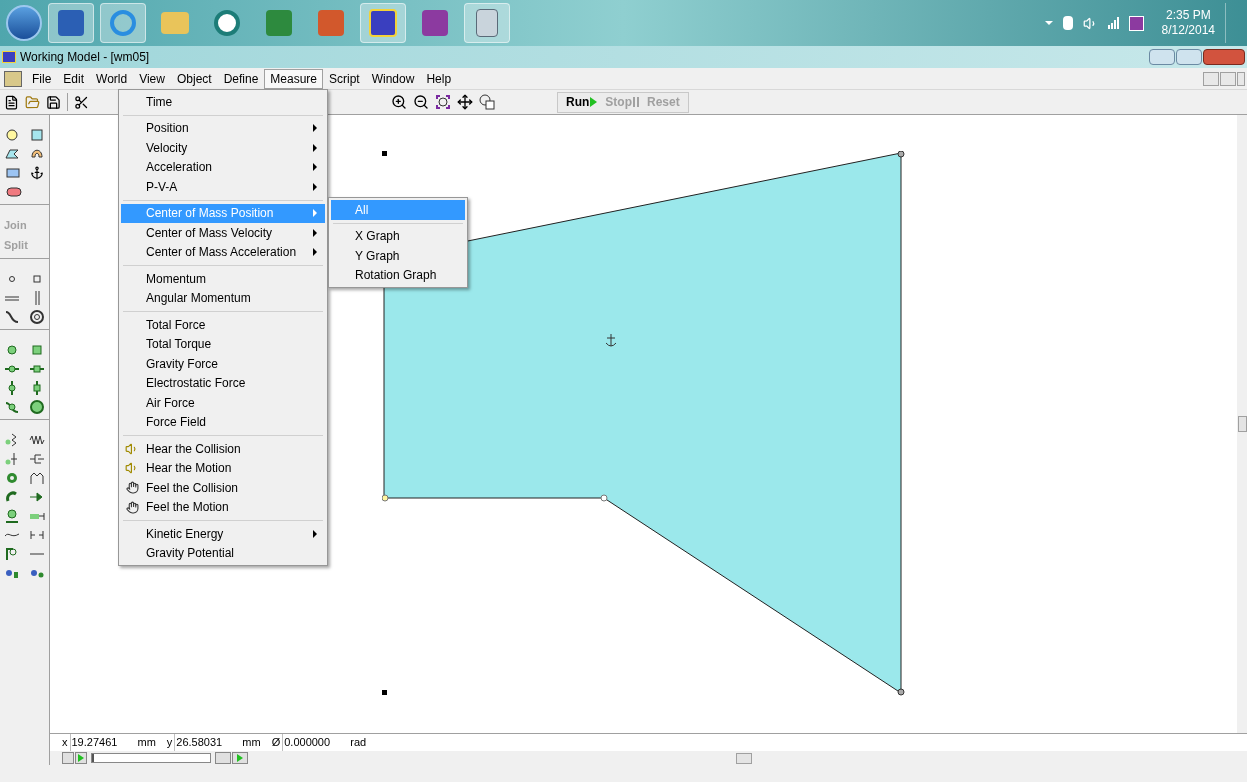 Image resolution: width=1247 pixels, height=782 pixels. I want to click on close-button, so click(1224, 57).